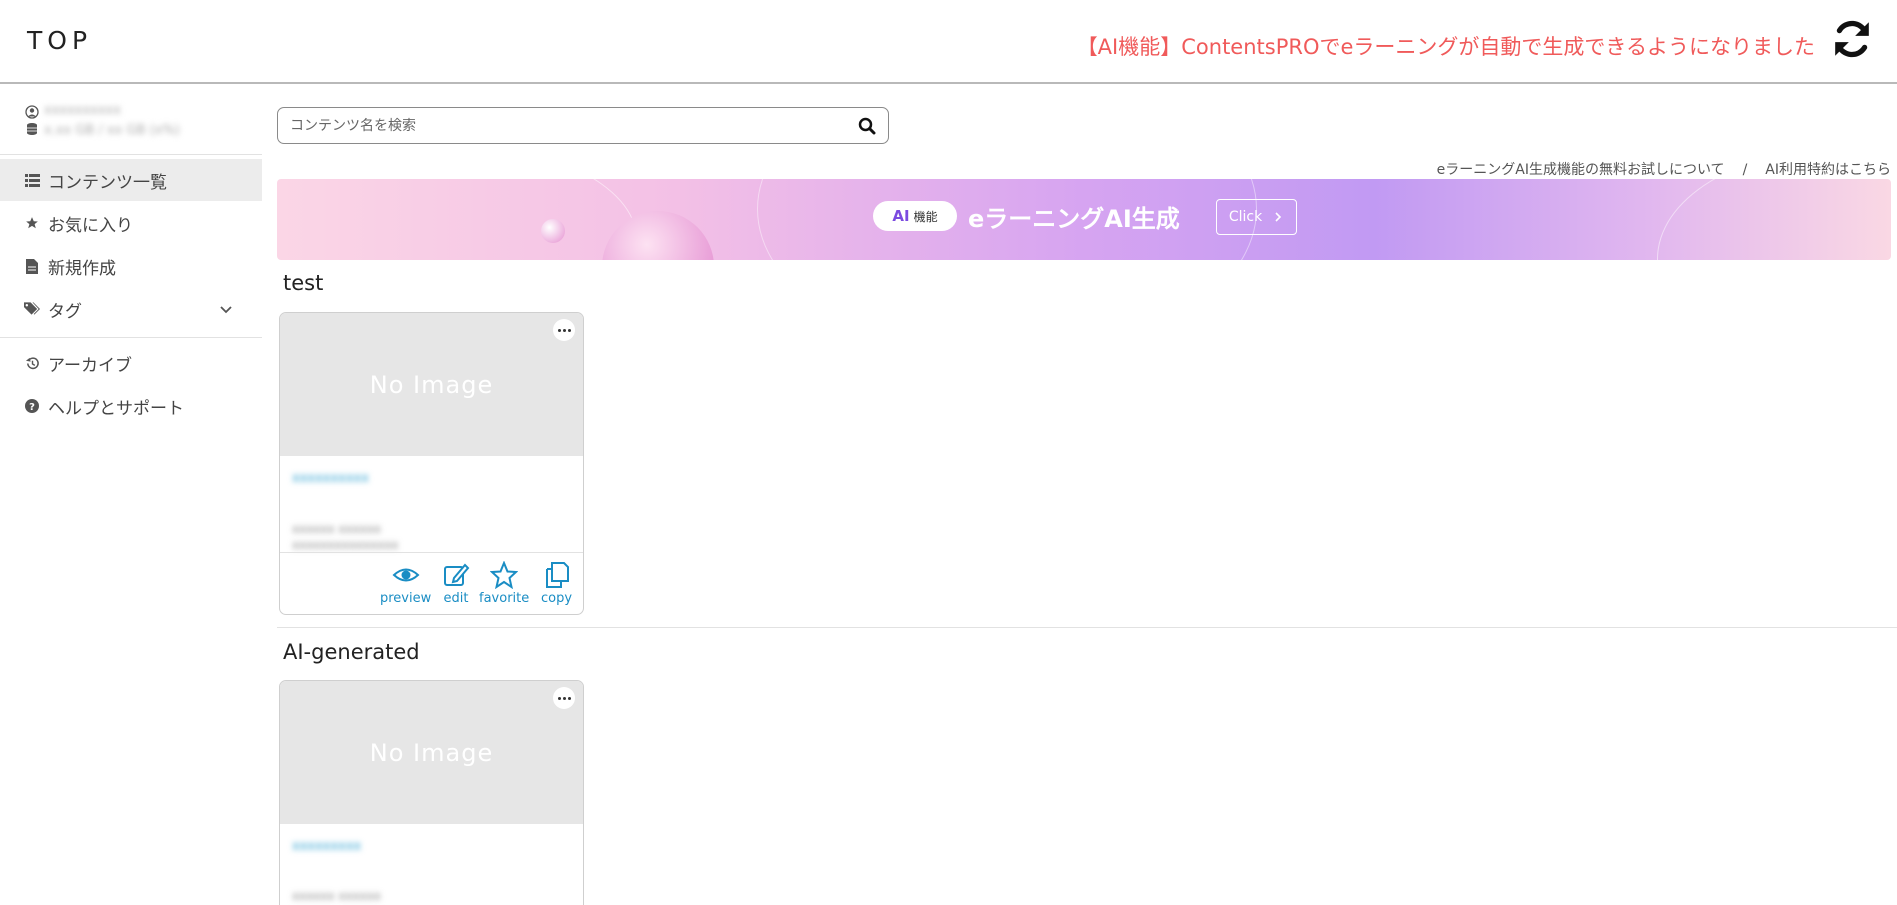 This screenshot has width=1897, height=905. Describe the element at coordinates (112, 130) in the screenshot. I see `storage-usage: x.xx GB / xx GB (x%)` at that location.